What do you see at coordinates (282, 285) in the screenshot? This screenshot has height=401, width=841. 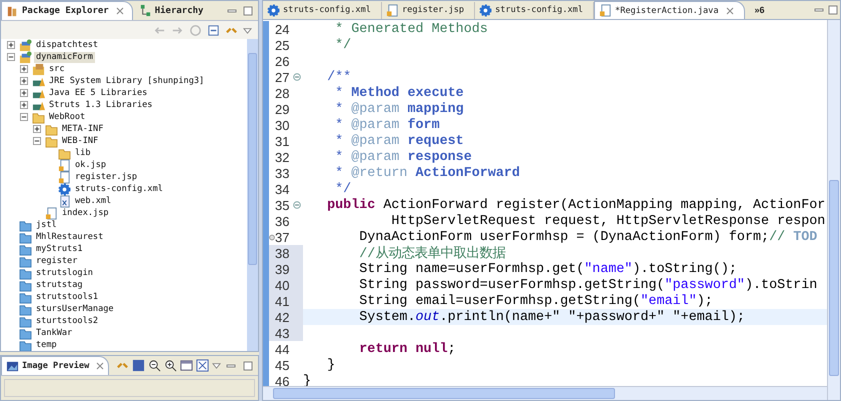 I see `line-number: 40` at bounding box center [282, 285].